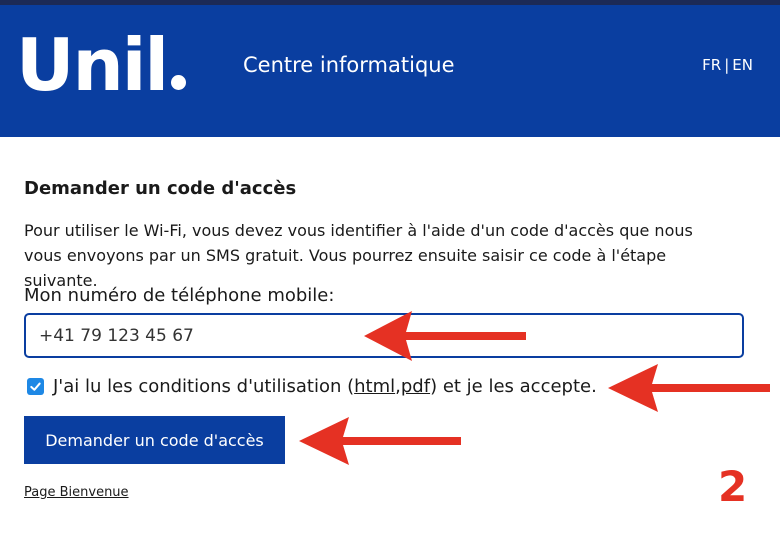 This screenshot has width=780, height=540. I want to click on terms-html-link: html, so click(374, 386).